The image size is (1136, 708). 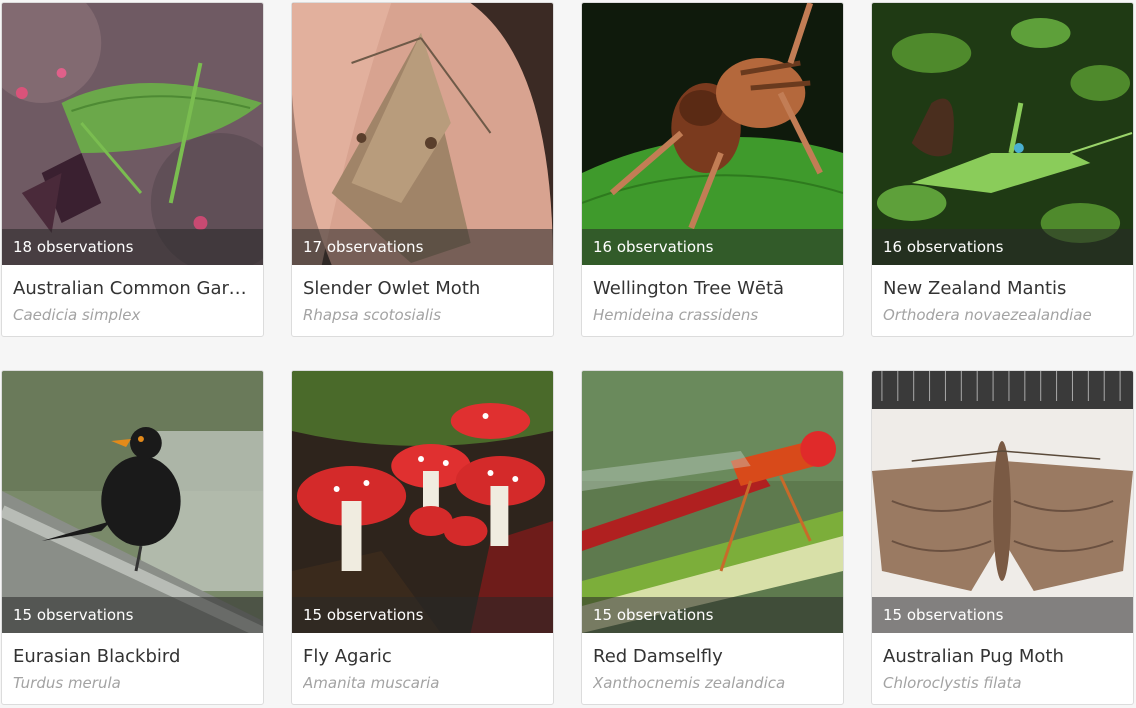 What do you see at coordinates (689, 683) in the screenshot?
I see `scientific-name: Xanthocnemis zealandica` at bounding box center [689, 683].